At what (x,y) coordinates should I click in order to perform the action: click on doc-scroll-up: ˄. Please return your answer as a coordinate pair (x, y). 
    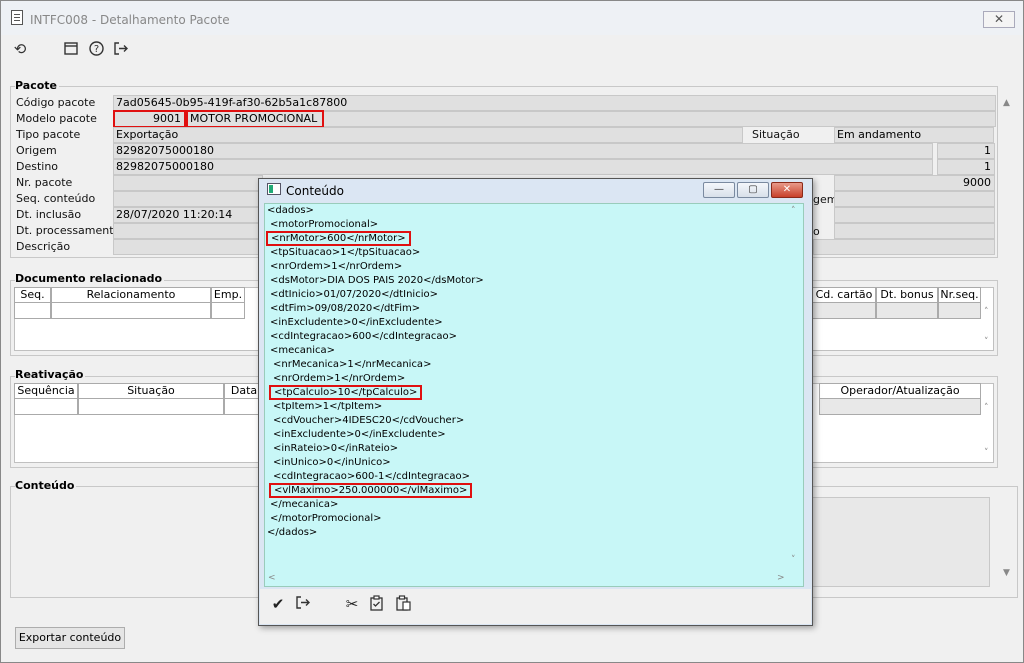
    Looking at the image, I should click on (986, 312).